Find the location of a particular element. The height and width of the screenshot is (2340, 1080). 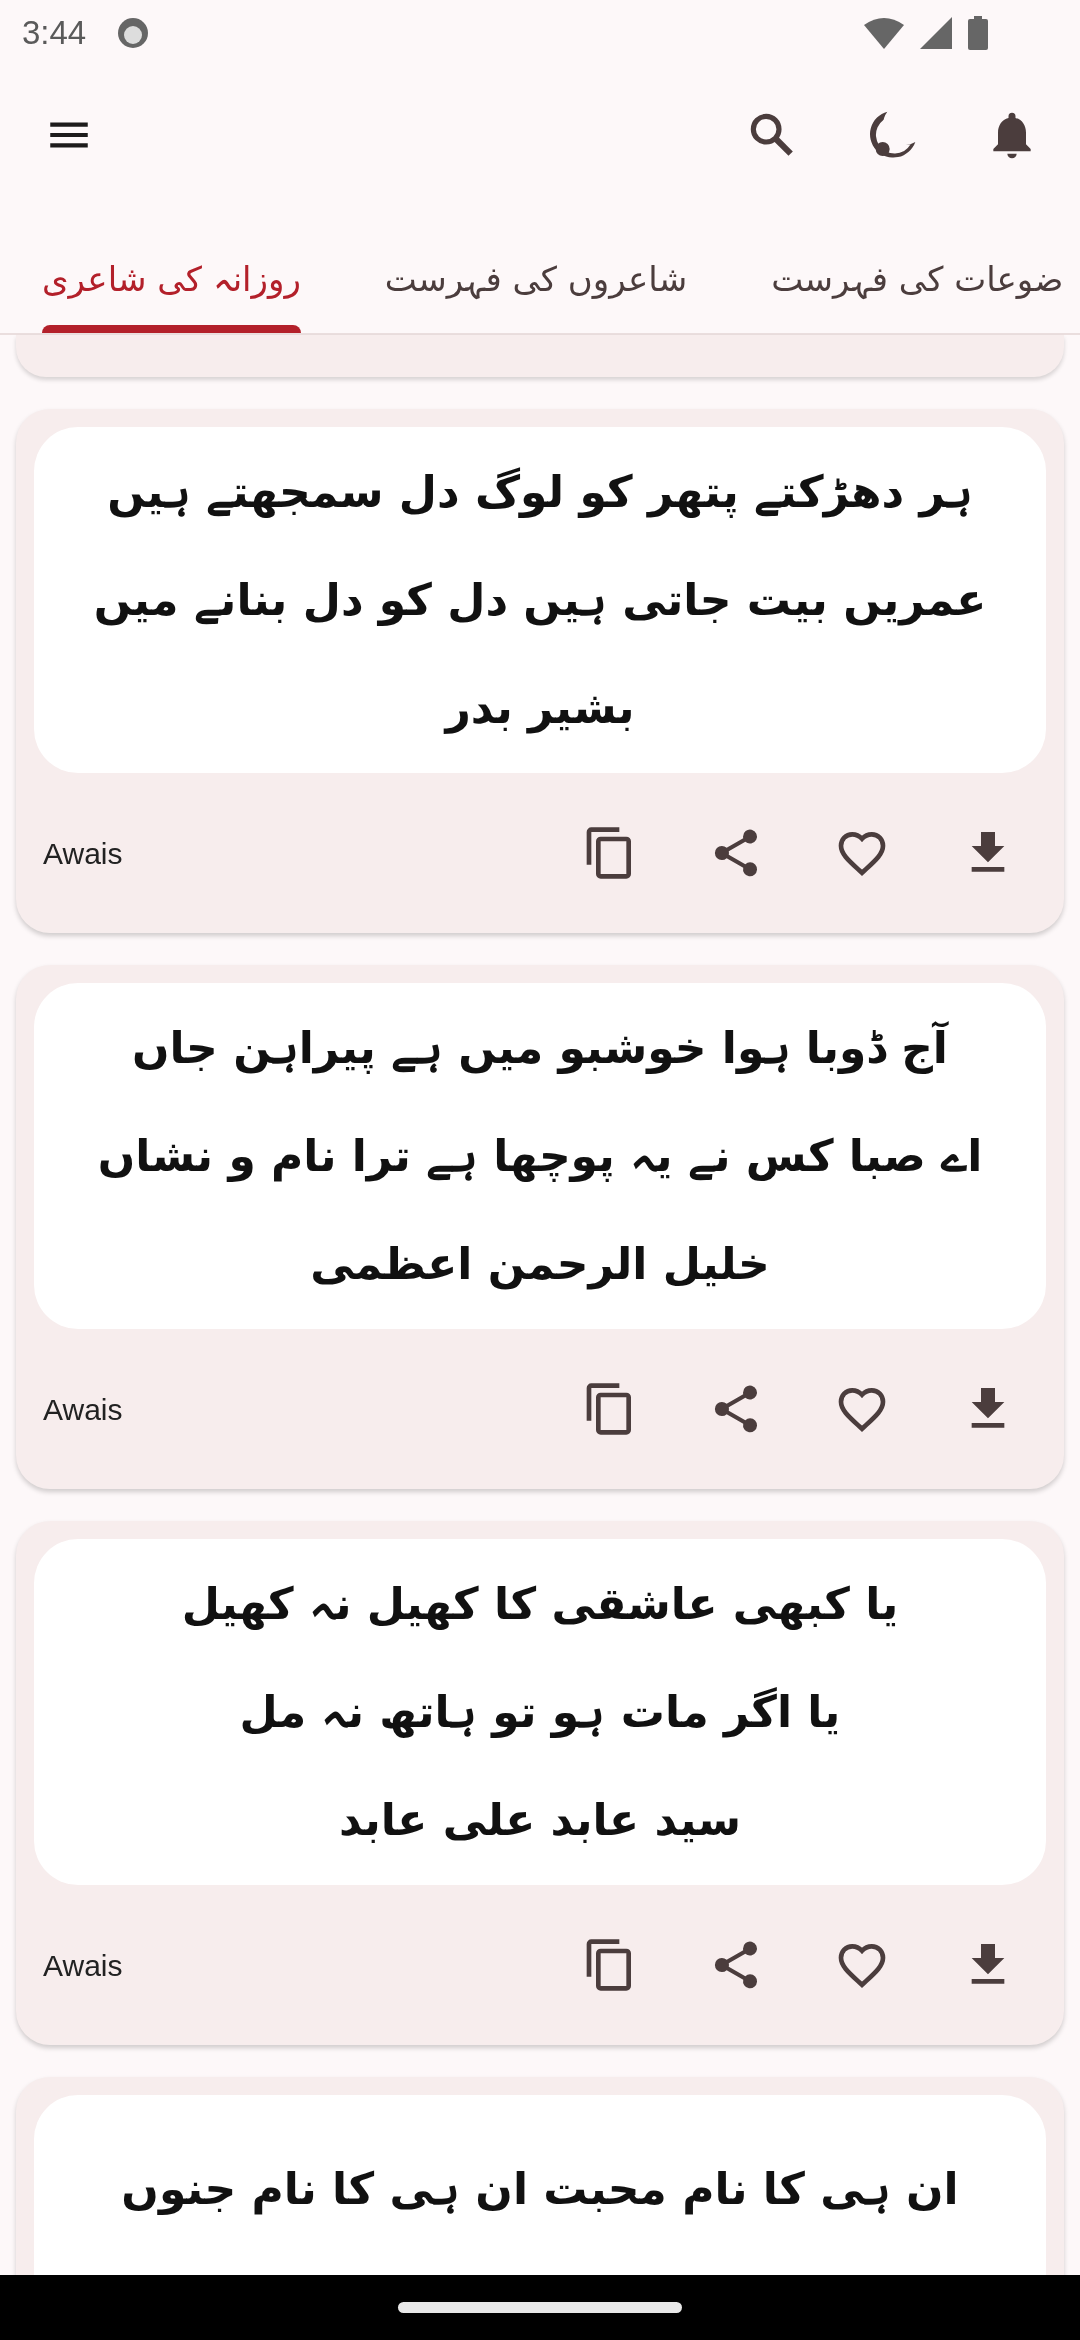

poem-line: ان ہی کا نام محبت ان ہی کا نام جنوں is located at coordinates (540, 2189).